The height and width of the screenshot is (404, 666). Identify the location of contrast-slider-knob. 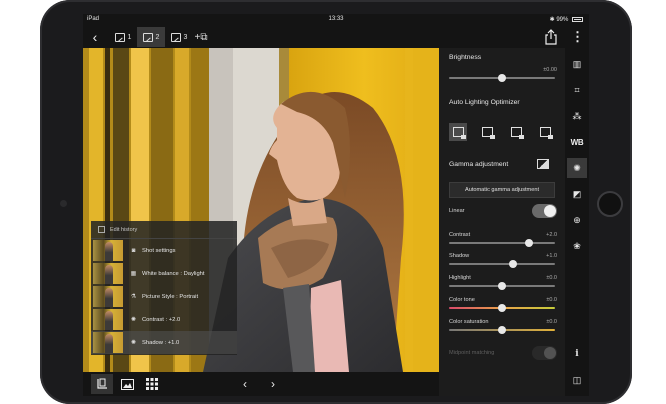
(528, 243).